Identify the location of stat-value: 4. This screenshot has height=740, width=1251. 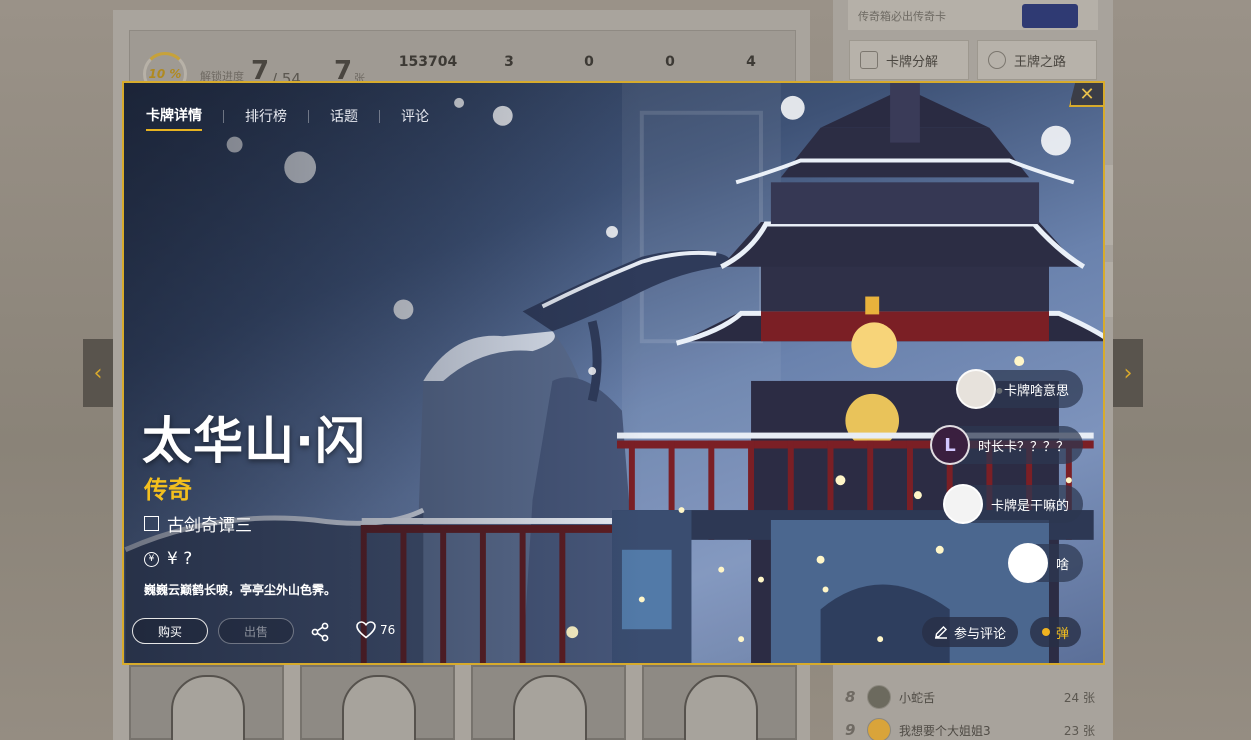
(751, 62).